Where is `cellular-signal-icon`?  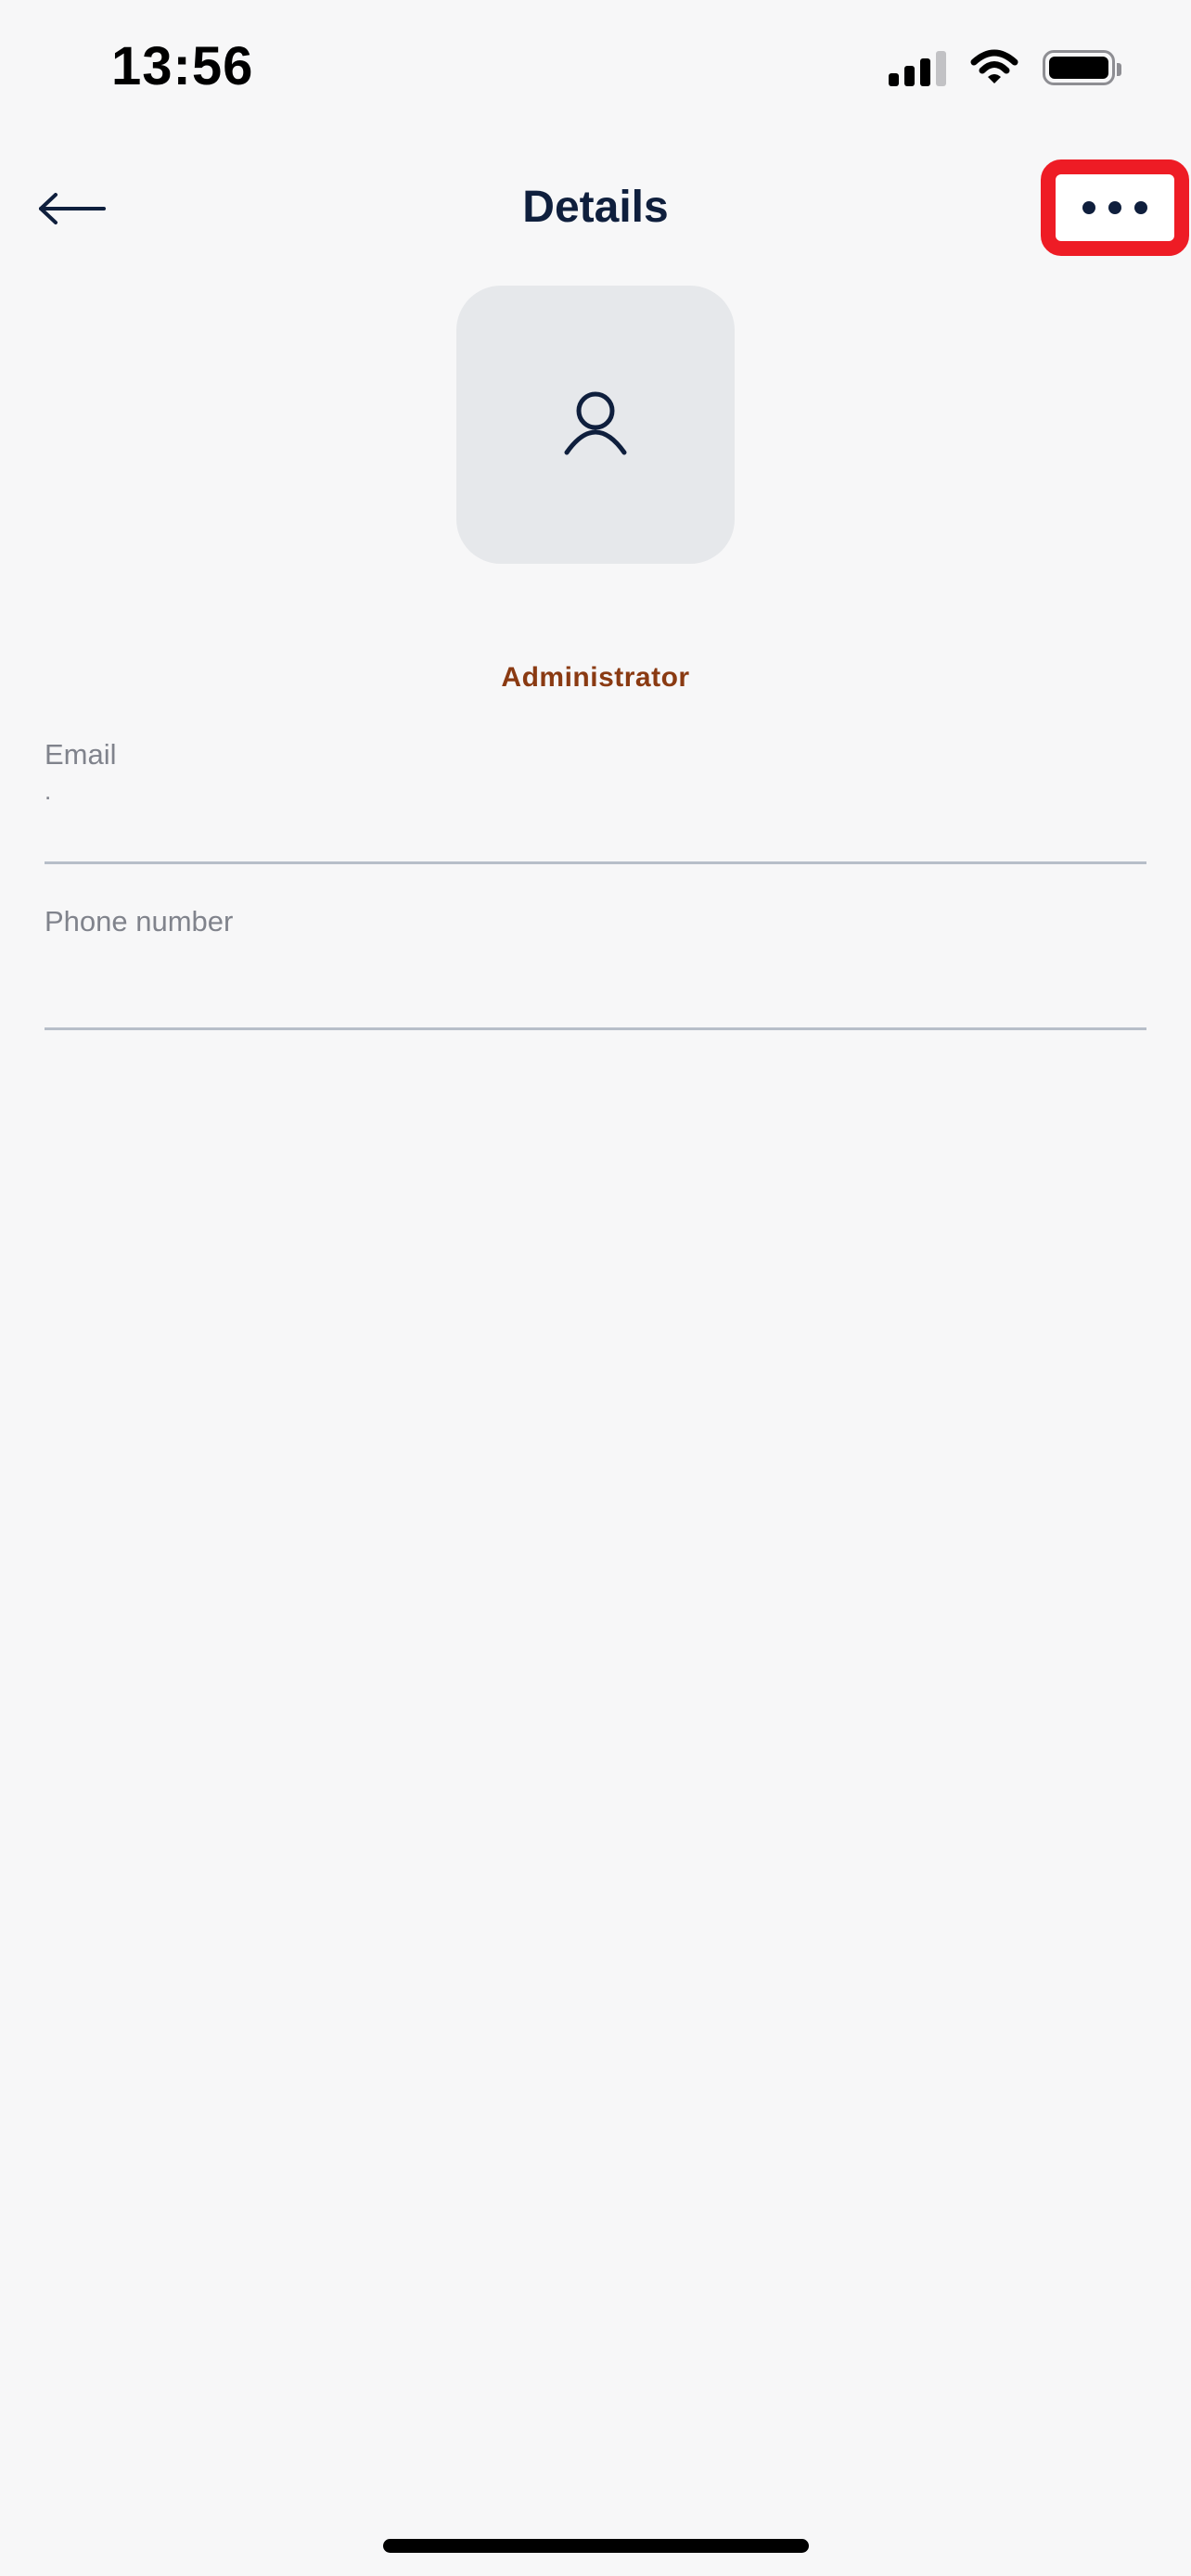 cellular-signal-icon is located at coordinates (918, 67).